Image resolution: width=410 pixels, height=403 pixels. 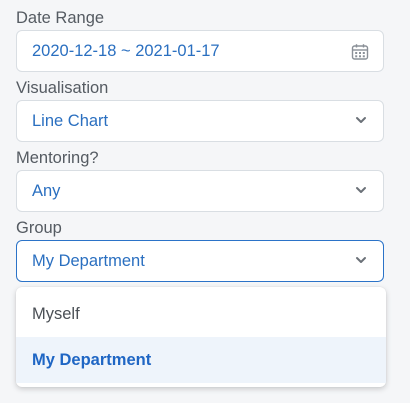 I want to click on group-value: My Department, so click(x=88, y=261).